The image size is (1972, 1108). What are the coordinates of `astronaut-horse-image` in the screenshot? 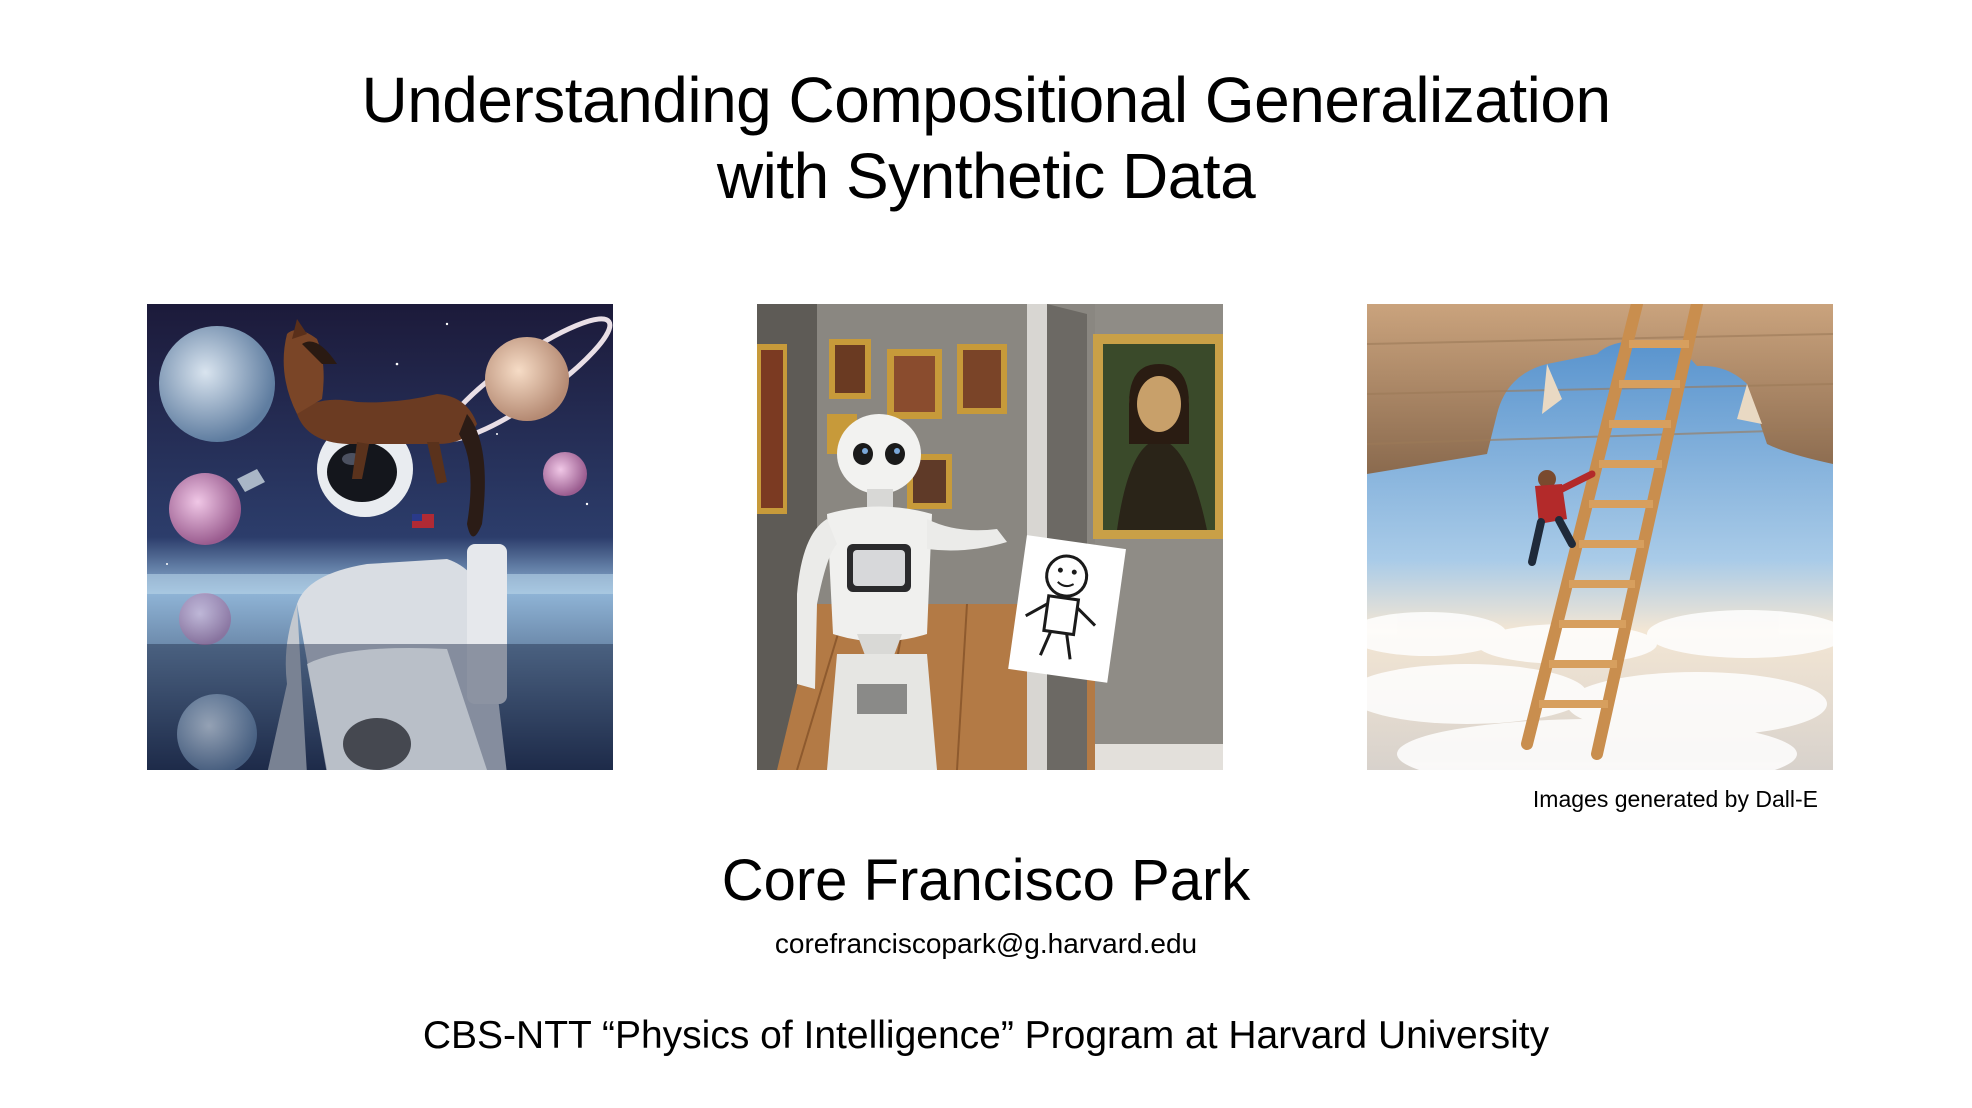 It's located at (380, 537).